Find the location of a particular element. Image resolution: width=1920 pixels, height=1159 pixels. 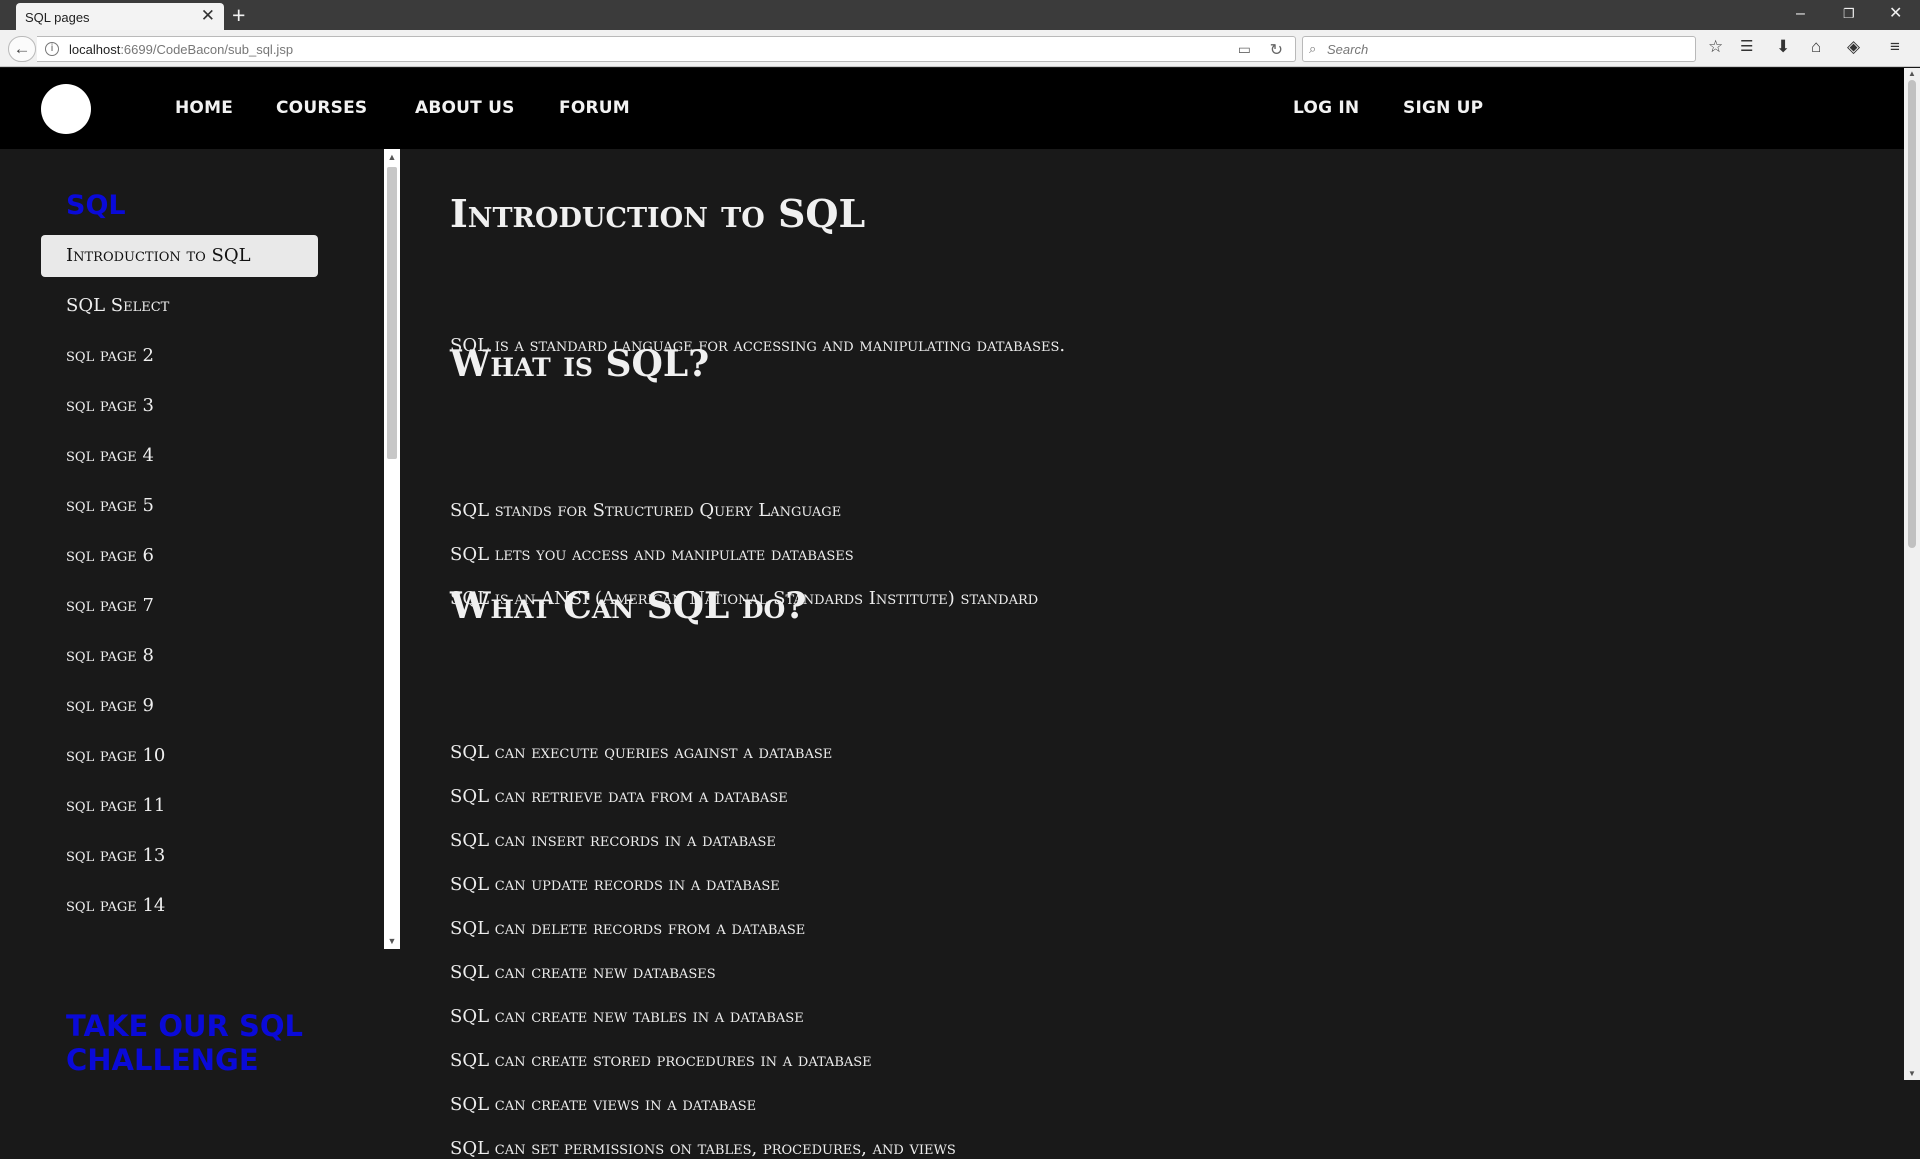

menu-icon: ≡ is located at coordinates (1895, 47).